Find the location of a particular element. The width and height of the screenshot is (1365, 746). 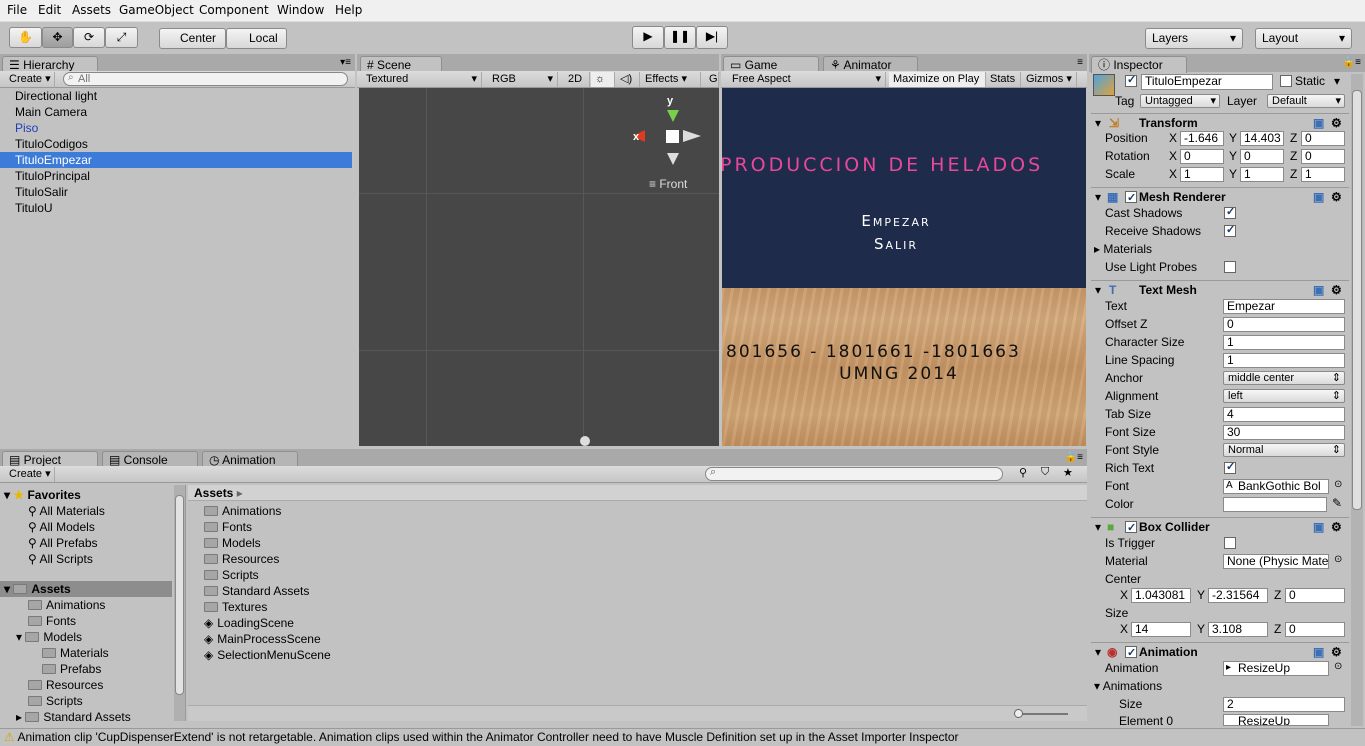

asset-folder: Scripts is located at coordinates (231, 575).